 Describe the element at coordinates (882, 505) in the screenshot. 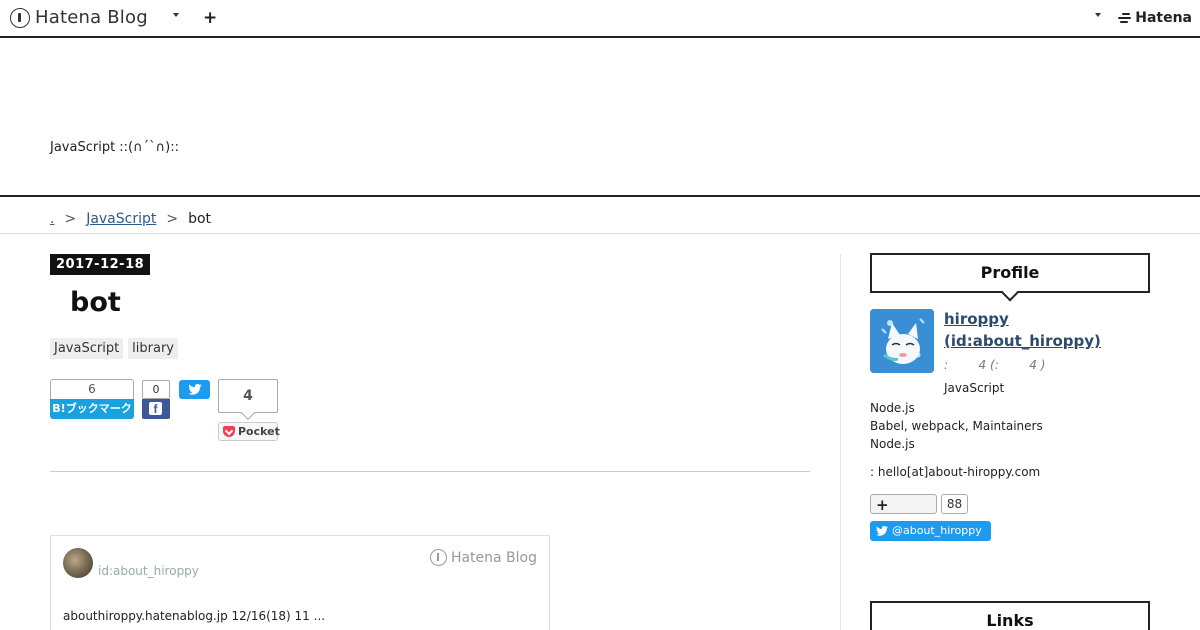

I see `plus-icon: +` at that location.